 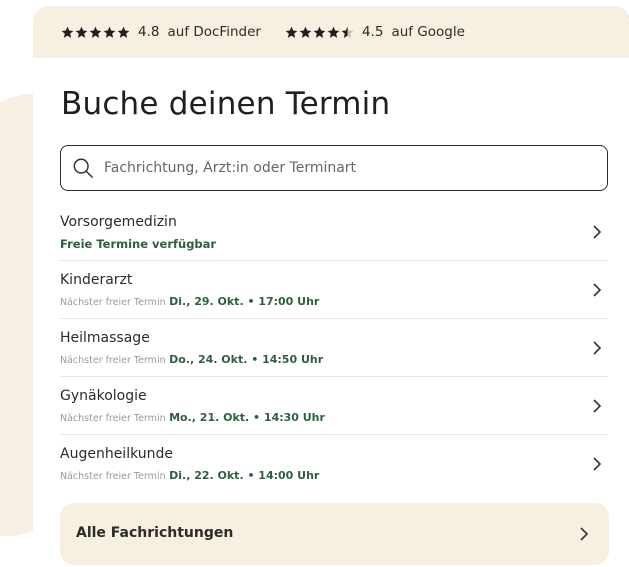 What do you see at coordinates (149, 32) in the screenshot?
I see `rating-value: 4.8` at bounding box center [149, 32].